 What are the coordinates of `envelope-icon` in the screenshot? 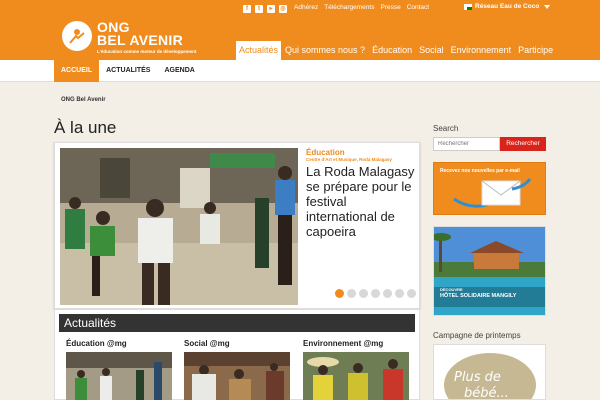 It's located at (492, 193).